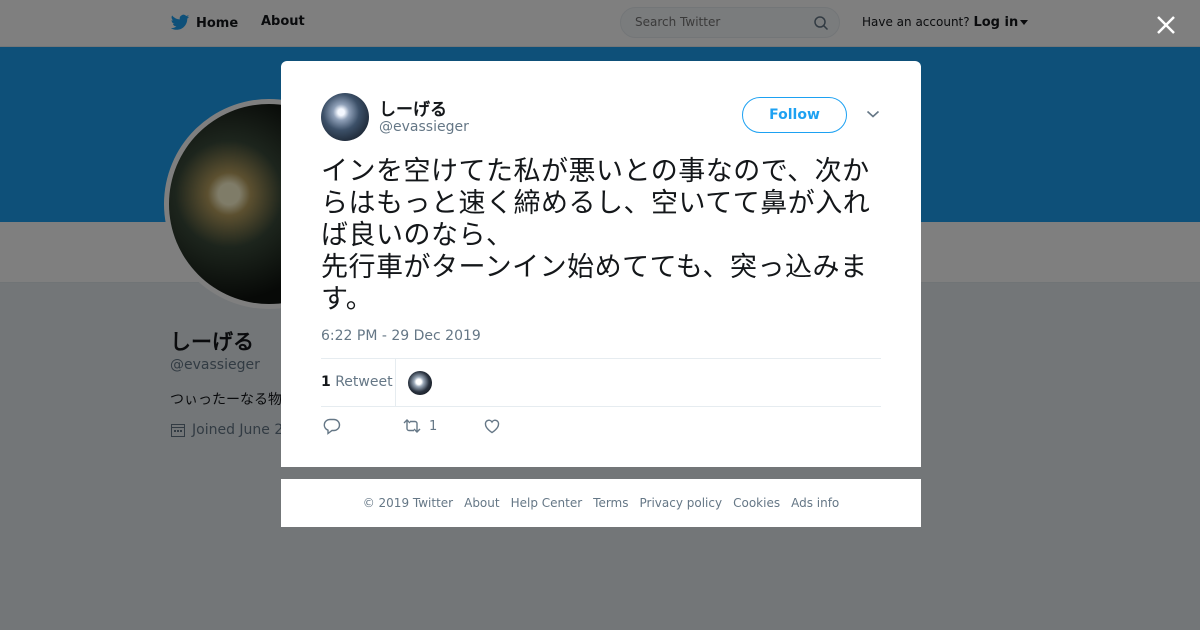 The image size is (1200, 630). I want to click on retweet-stat-label: Retweet, so click(364, 382).